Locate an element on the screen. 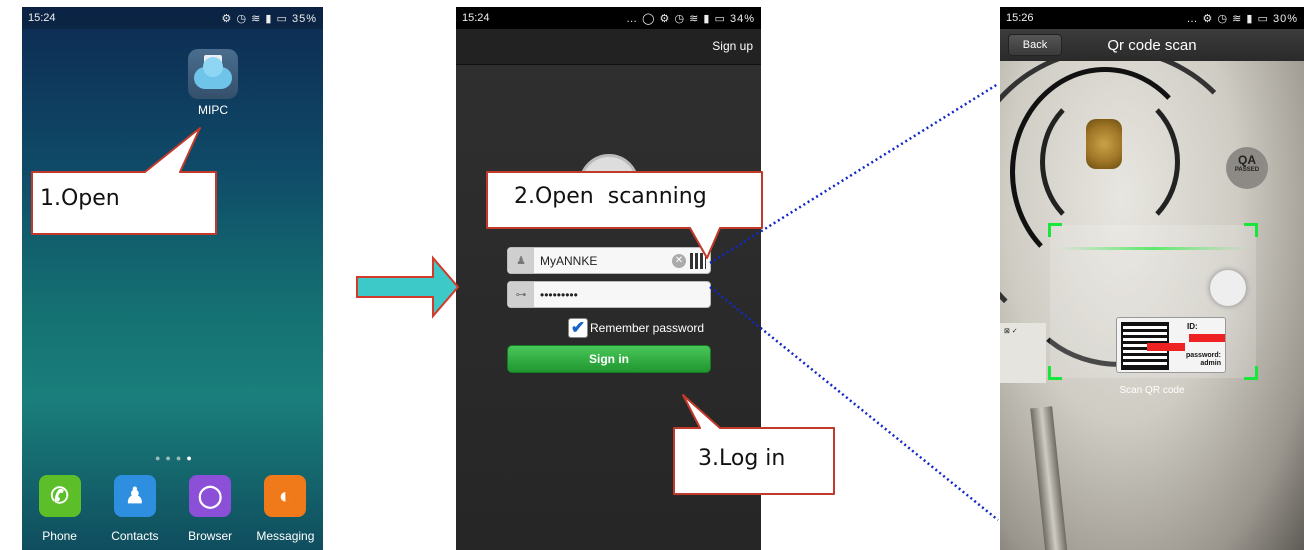  dock-item-messaging: ◐ Messaging is located at coordinates (285, 509).